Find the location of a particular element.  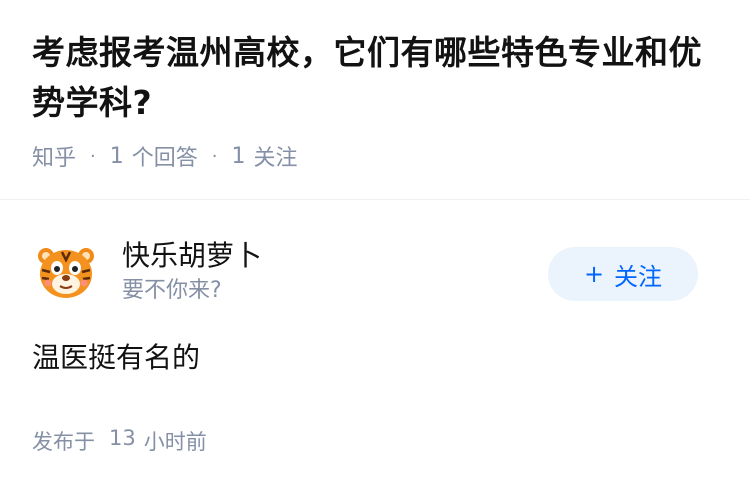

tiger-avatar-icon is located at coordinates (66, 272).